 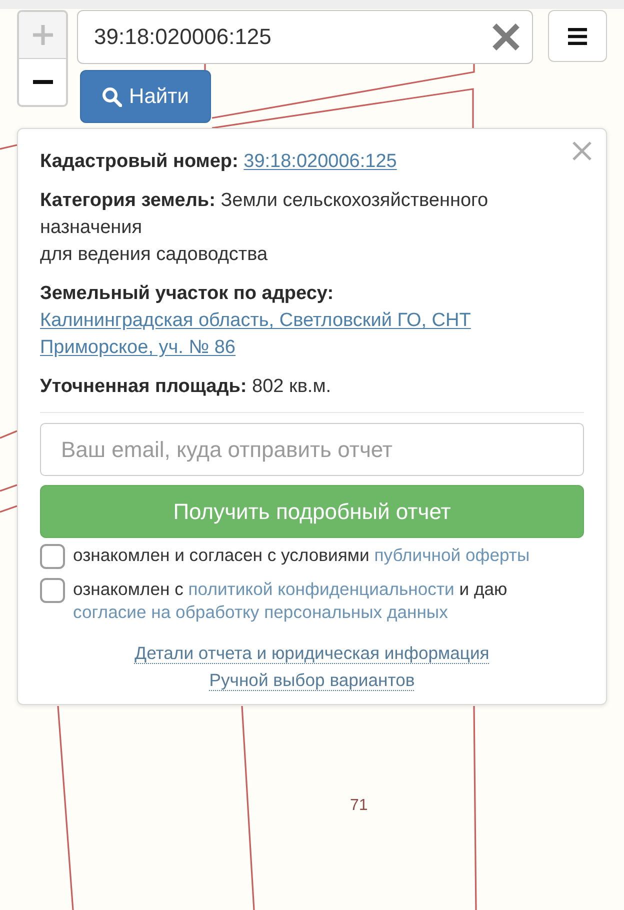 What do you see at coordinates (312, 449) in the screenshot?
I see `email-field: Ваш email, куда отправить отчет` at bounding box center [312, 449].